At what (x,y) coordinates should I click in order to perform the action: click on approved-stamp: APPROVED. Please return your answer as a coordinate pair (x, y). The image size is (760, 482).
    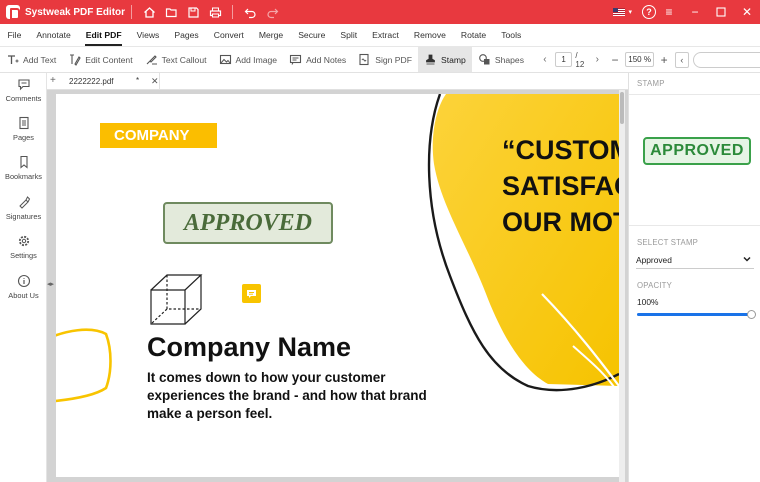
    Looking at the image, I should click on (248, 223).